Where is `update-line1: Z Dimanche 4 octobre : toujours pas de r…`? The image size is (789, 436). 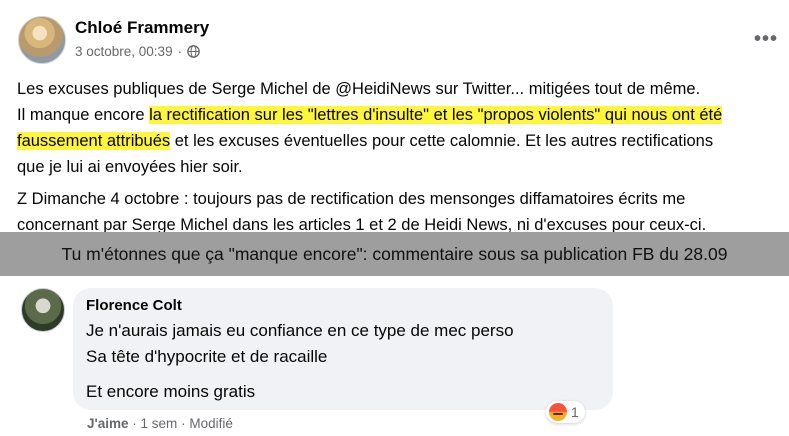 update-line1: Z Dimanche 4 octobre : toujours pas de r… is located at coordinates (351, 199).